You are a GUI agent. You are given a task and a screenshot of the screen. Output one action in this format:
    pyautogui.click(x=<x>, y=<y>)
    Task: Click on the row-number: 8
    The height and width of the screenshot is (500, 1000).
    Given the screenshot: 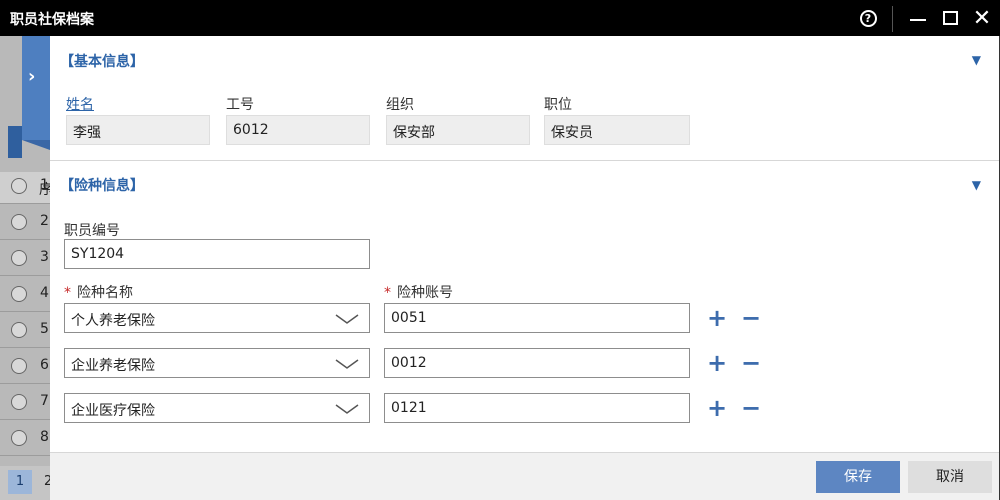 What is the action you would take?
    pyautogui.click(x=44, y=437)
    